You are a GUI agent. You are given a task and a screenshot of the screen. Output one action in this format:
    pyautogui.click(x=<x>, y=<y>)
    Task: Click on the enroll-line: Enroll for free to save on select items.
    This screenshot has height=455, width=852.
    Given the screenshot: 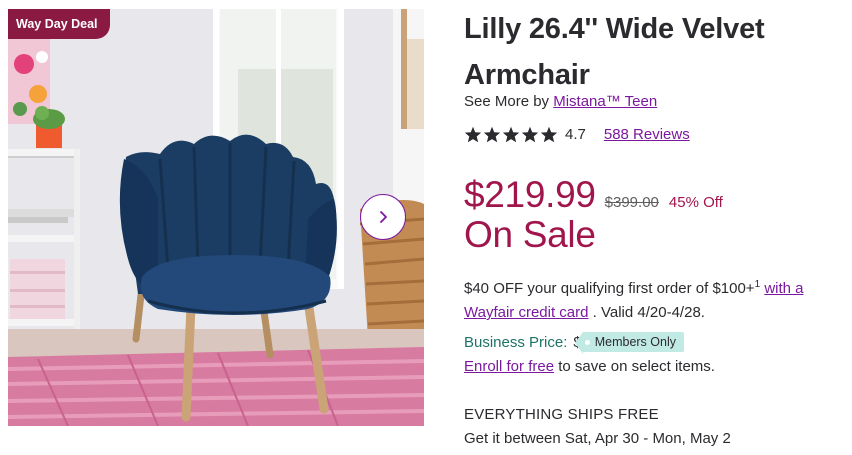 What is the action you would take?
    pyautogui.click(x=589, y=366)
    